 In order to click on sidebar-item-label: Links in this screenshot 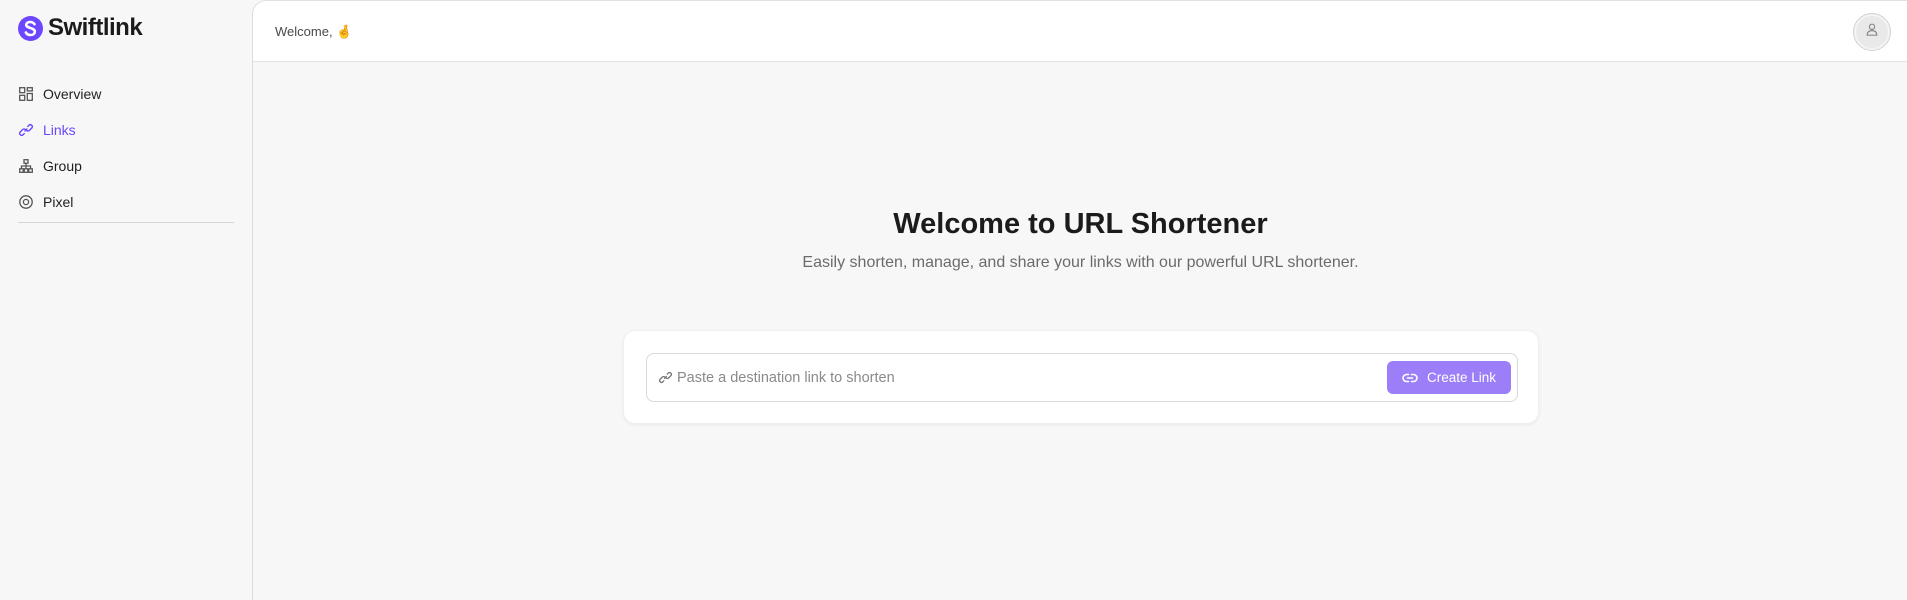, I will do `click(59, 130)`.